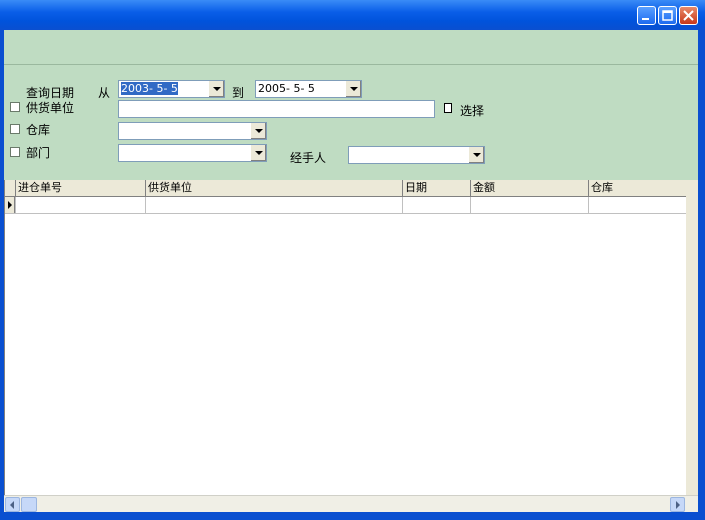 The height and width of the screenshot is (520, 705). I want to click on scroll-right-button, so click(677, 504).